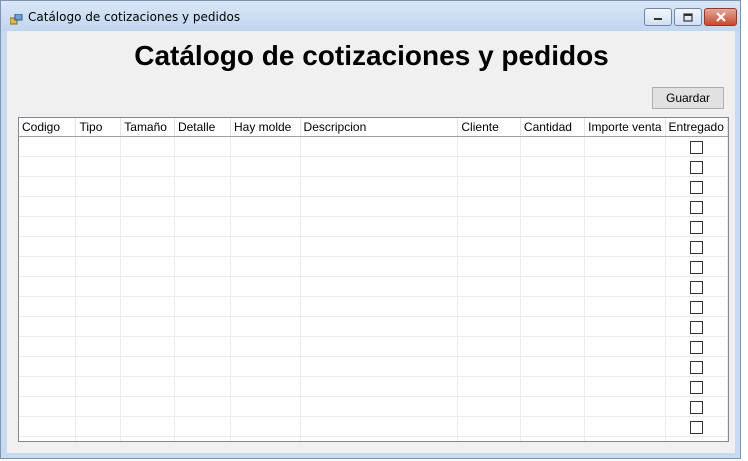 Image resolution: width=748 pixels, height=461 pixels. I want to click on minimize-button, so click(658, 17).